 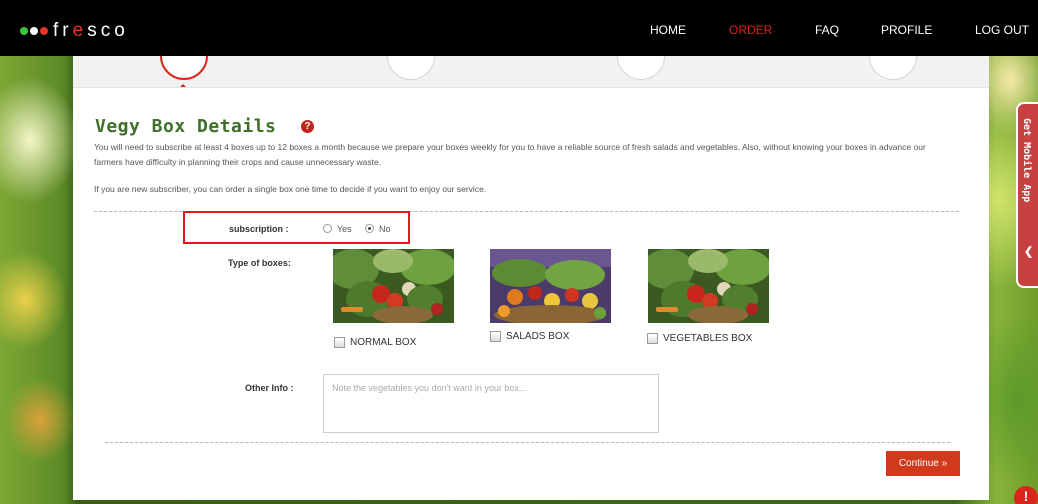 I want to click on fresco-logo: fresco, so click(x=74, y=30).